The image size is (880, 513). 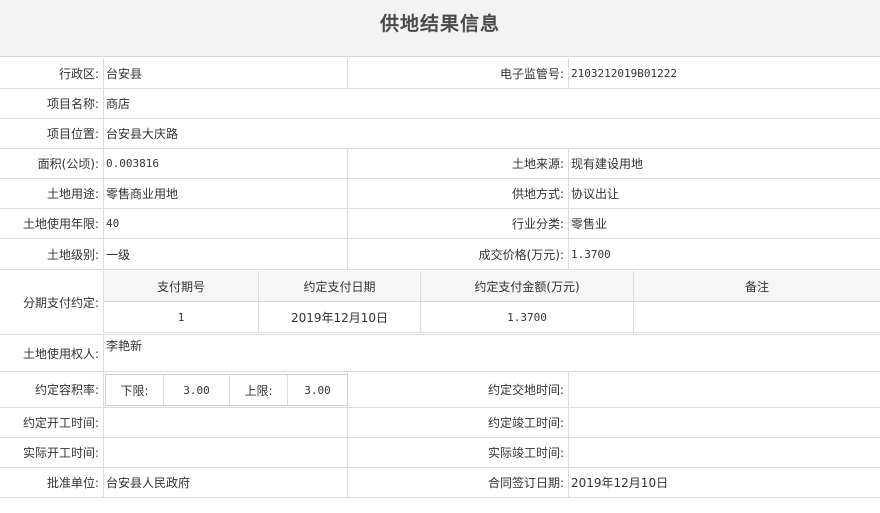 I want to click on row-district: 行政区: 台安县 电子监管号: 2103212019B01222, so click(x=440, y=73).